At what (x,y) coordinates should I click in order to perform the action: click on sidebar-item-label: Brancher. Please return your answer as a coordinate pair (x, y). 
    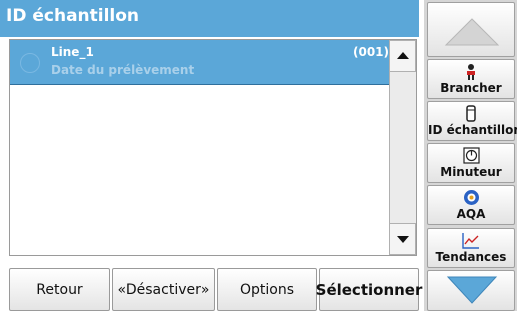
    Looking at the image, I should click on (471, 88).